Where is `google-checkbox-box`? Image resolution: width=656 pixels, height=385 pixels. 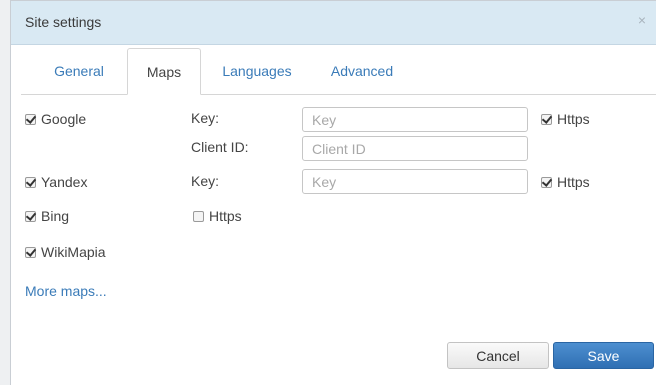
google-checkbox-box is located at coordinates (30, 119).